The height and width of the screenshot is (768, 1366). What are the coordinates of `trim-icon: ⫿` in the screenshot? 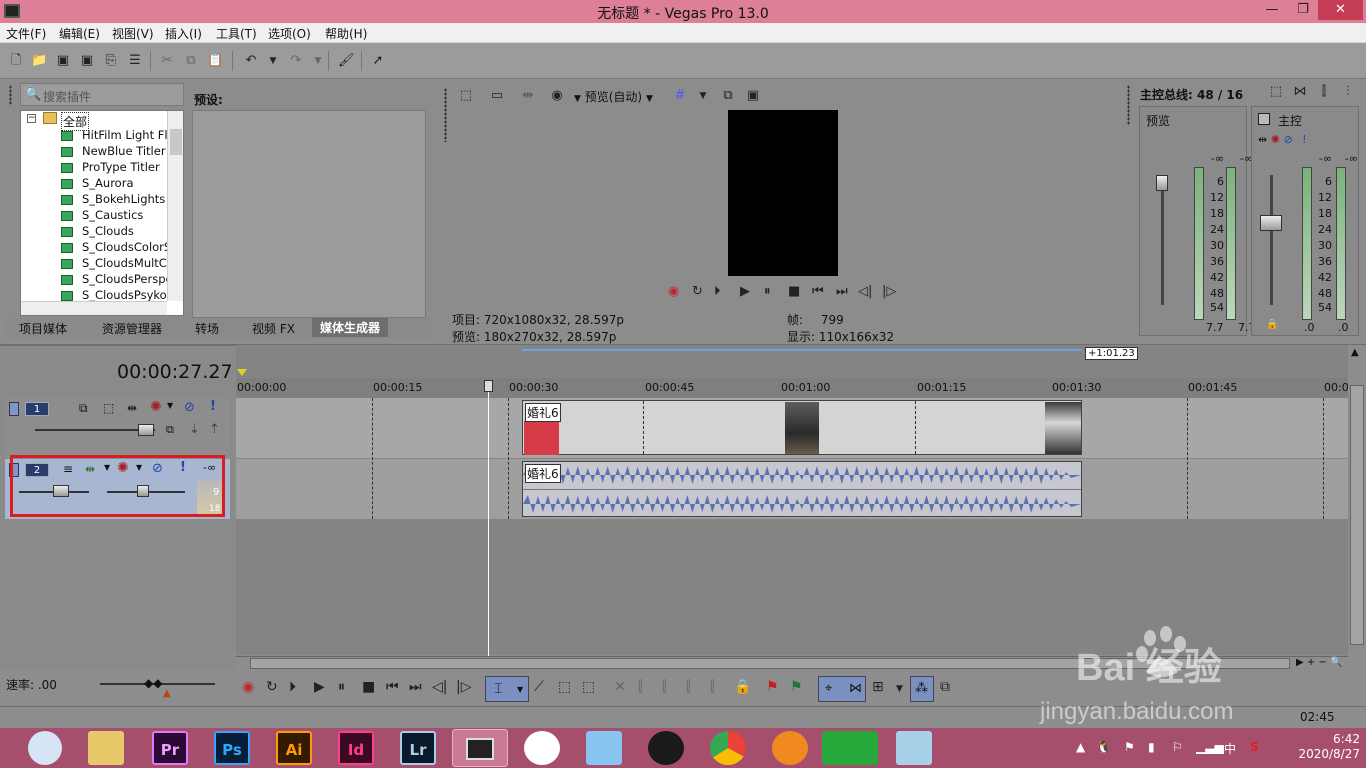 It's located at (640, 687).